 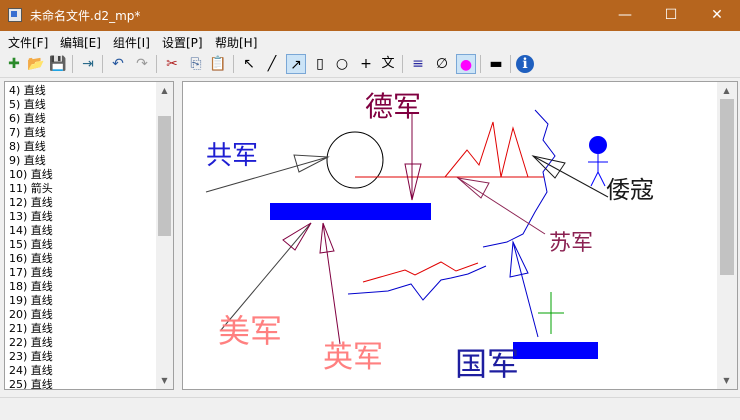 I want to click on list-item: 22) 直线, so click(x=31, y=343).